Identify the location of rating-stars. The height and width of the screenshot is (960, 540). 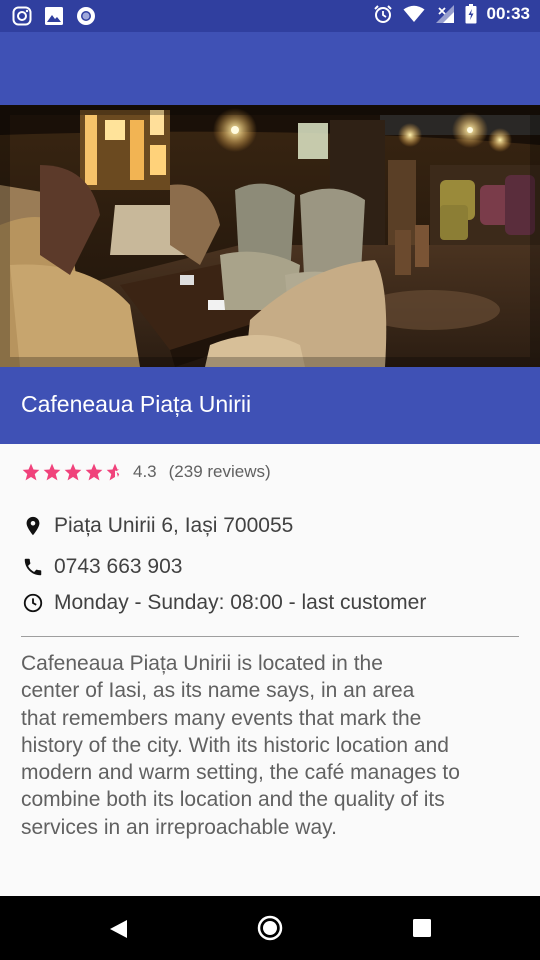
(73, 472).